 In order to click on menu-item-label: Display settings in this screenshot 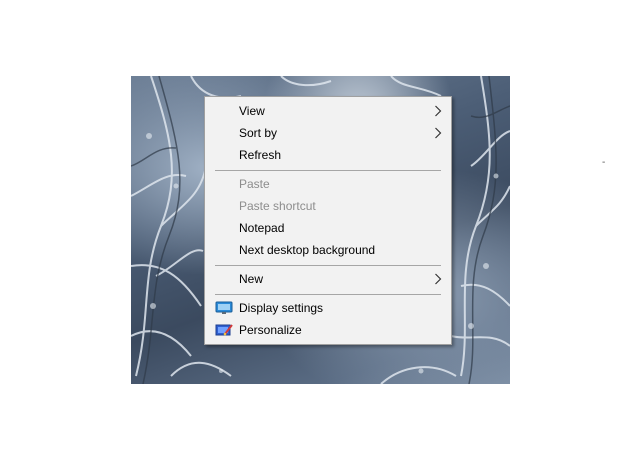, I will do `click(281, 308)`.